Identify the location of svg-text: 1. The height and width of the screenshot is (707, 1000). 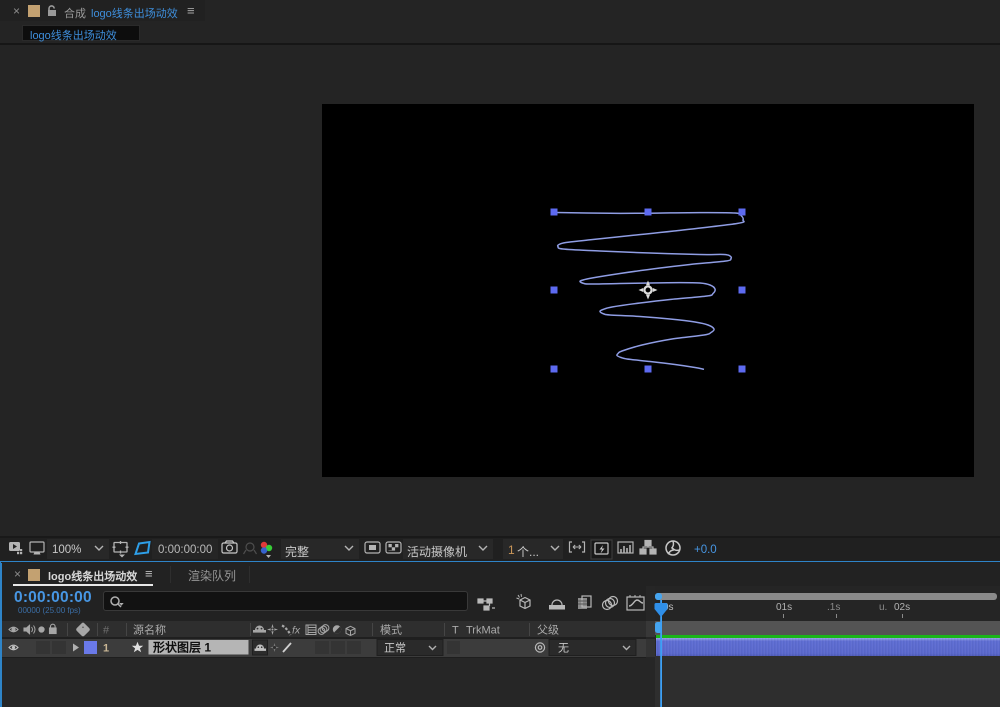
(106, 649).